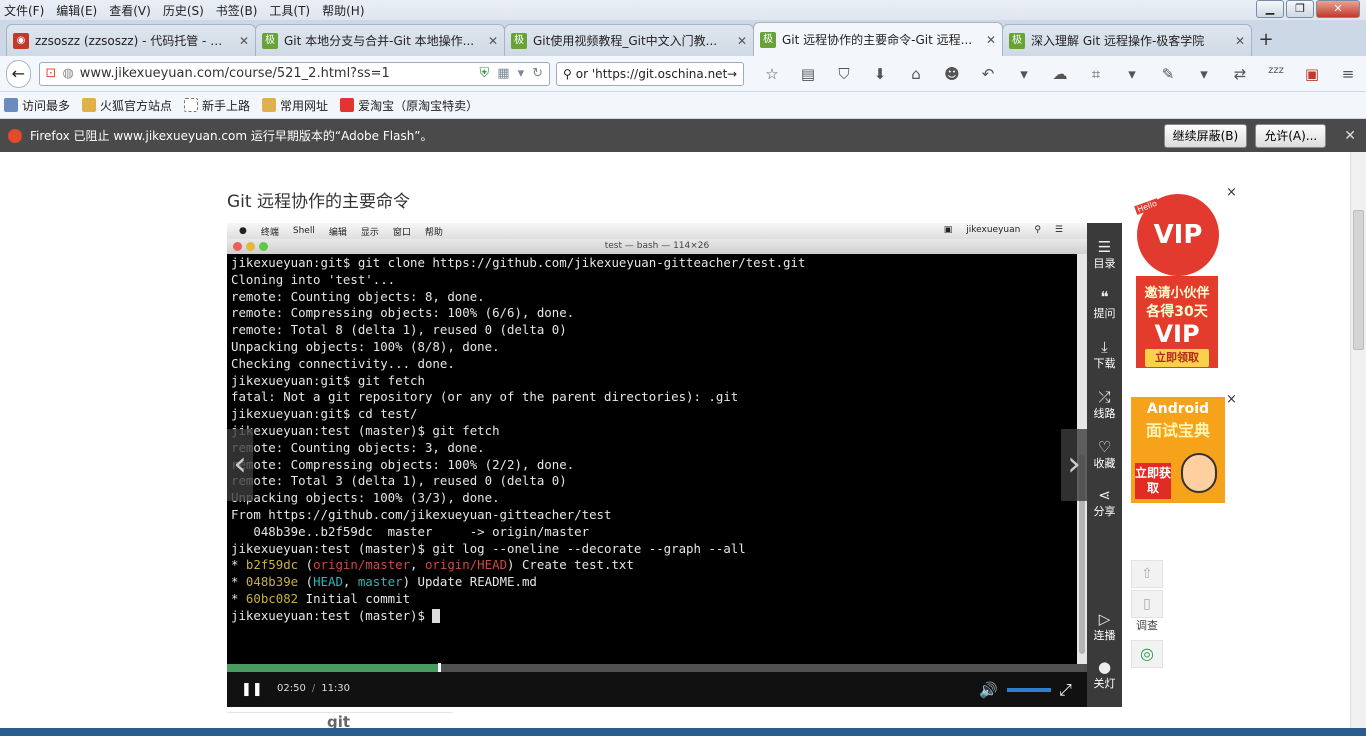  I want to click on side-share-button: ⋖ 分享, so click(1104, 503).